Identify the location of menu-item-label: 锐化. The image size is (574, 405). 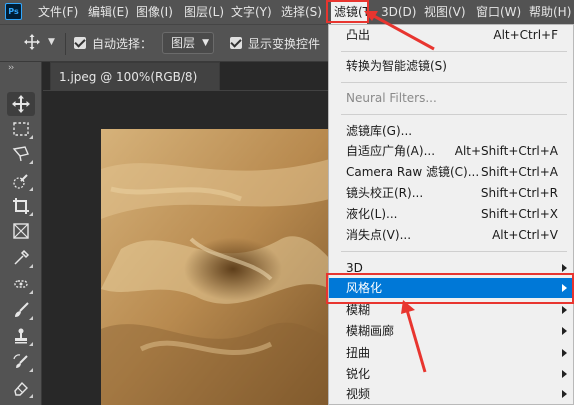
(358, 374).